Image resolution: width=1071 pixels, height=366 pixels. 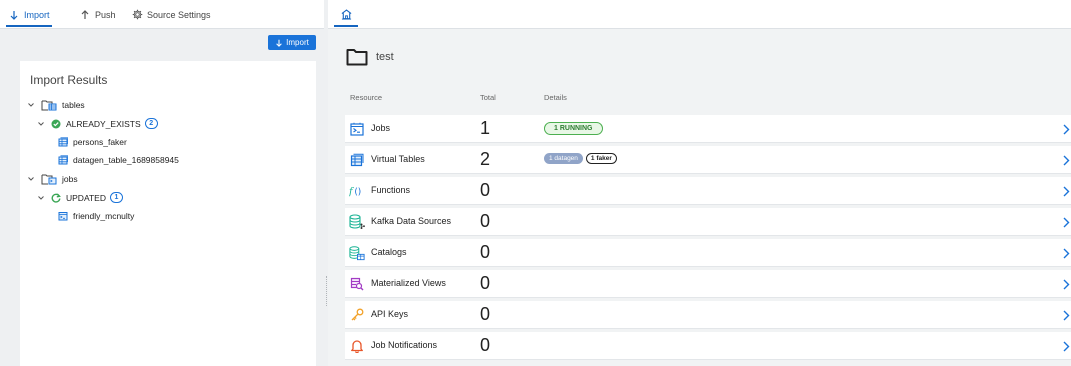 What do you see at coordinates (297, 42) in the screenshot?
I see `import-button-label: Import` at bounding box center [297, 42].